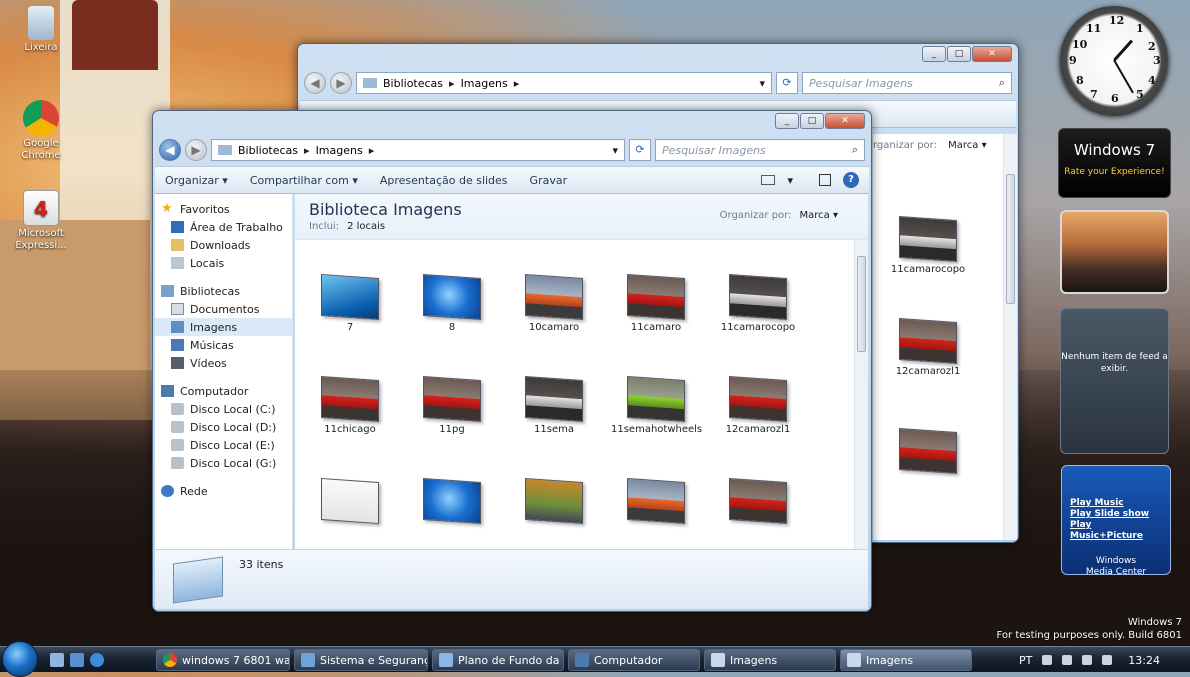  What do you see at coordinates (350, 405) in the screenshot?
I see `file-thumbnail: 11chicago` at bounding box center [350, 405].